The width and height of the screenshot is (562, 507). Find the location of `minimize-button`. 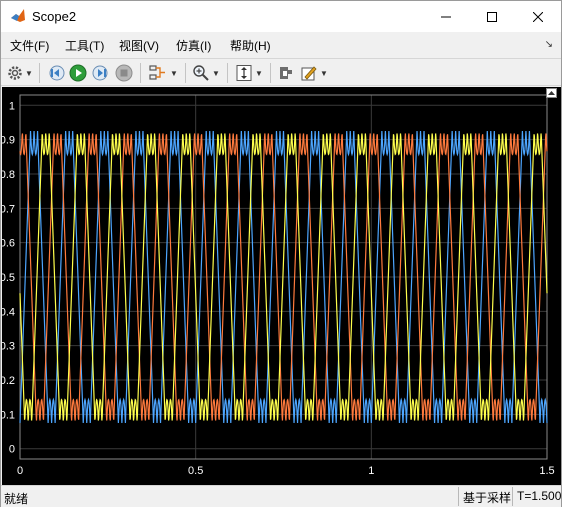

minimize-button is located at coordinates (446, 16).